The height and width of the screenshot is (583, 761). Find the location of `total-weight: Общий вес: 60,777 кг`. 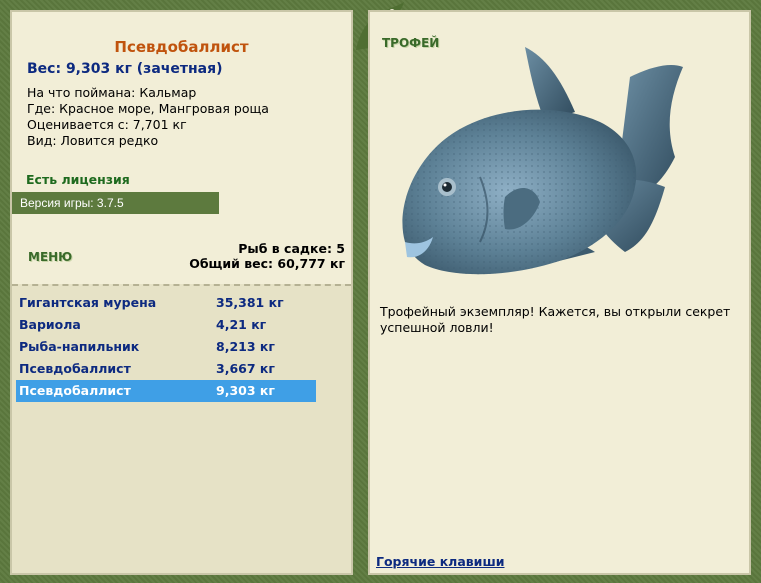

total-weight: Общий вес: 60,777 кг is located at coordinates (267, 263).